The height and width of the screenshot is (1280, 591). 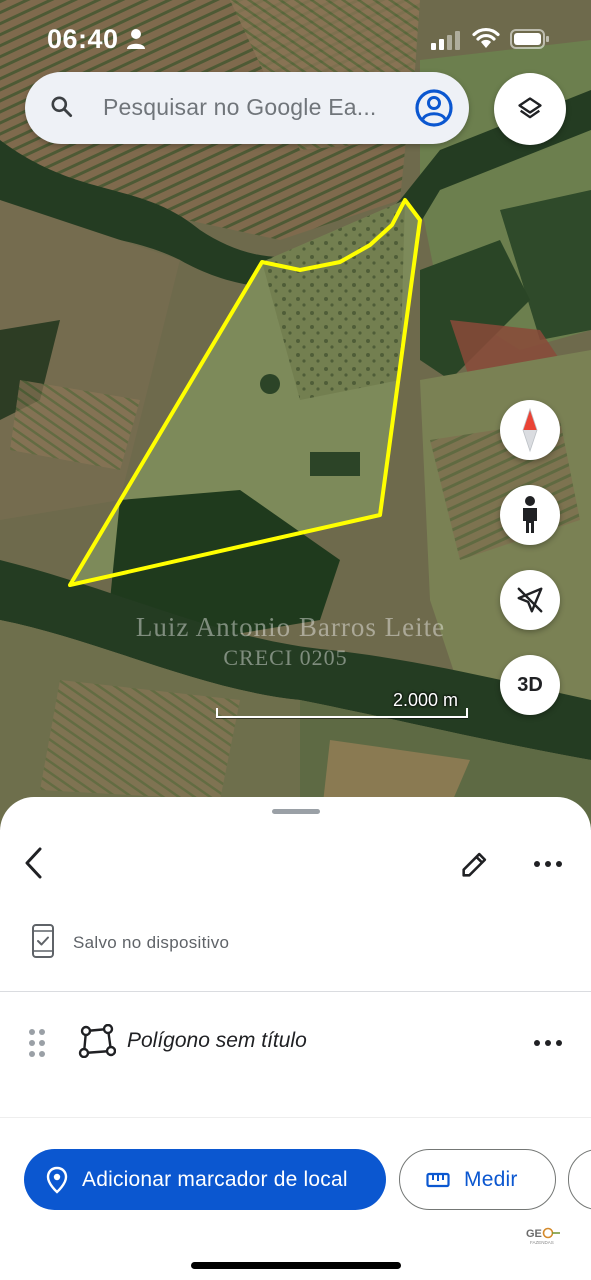 What do you see at coordinates (445, 40) in the screenshot?
I see `cellular-signal-icon` at bounding box center [445, 40].